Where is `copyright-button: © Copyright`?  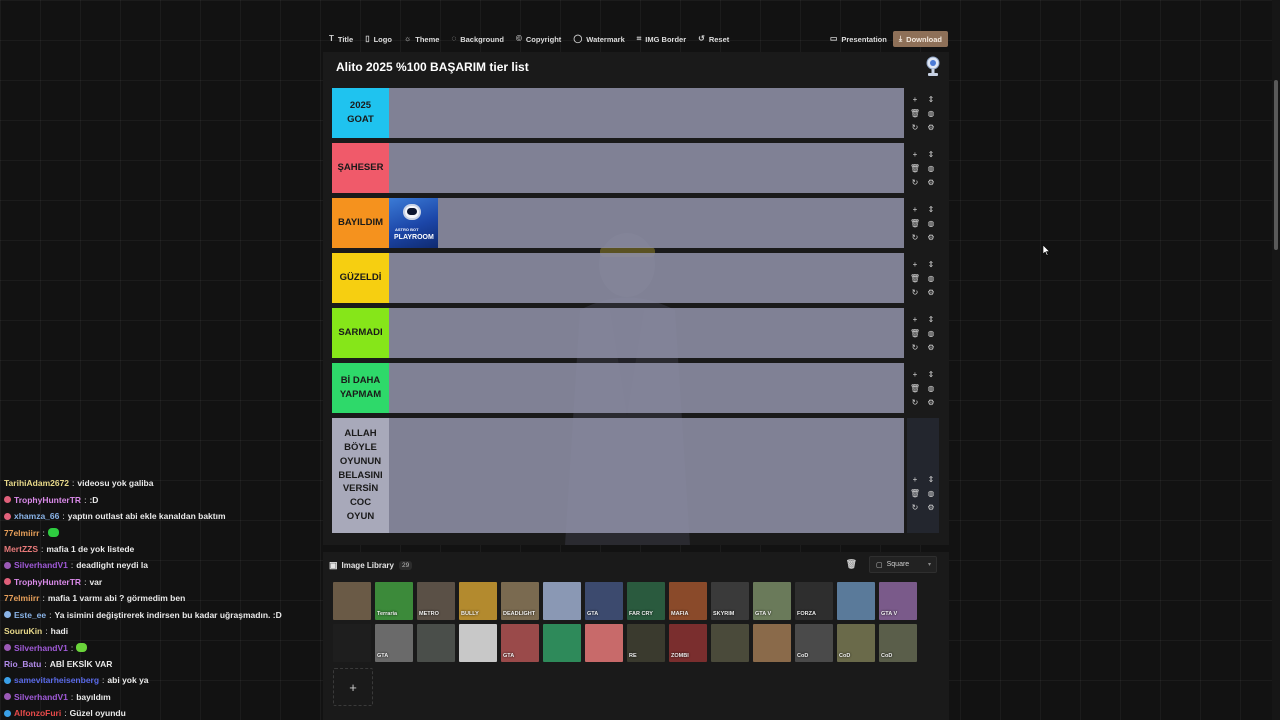
copyright-button: © Copyright is located at coordinates (538, 39).